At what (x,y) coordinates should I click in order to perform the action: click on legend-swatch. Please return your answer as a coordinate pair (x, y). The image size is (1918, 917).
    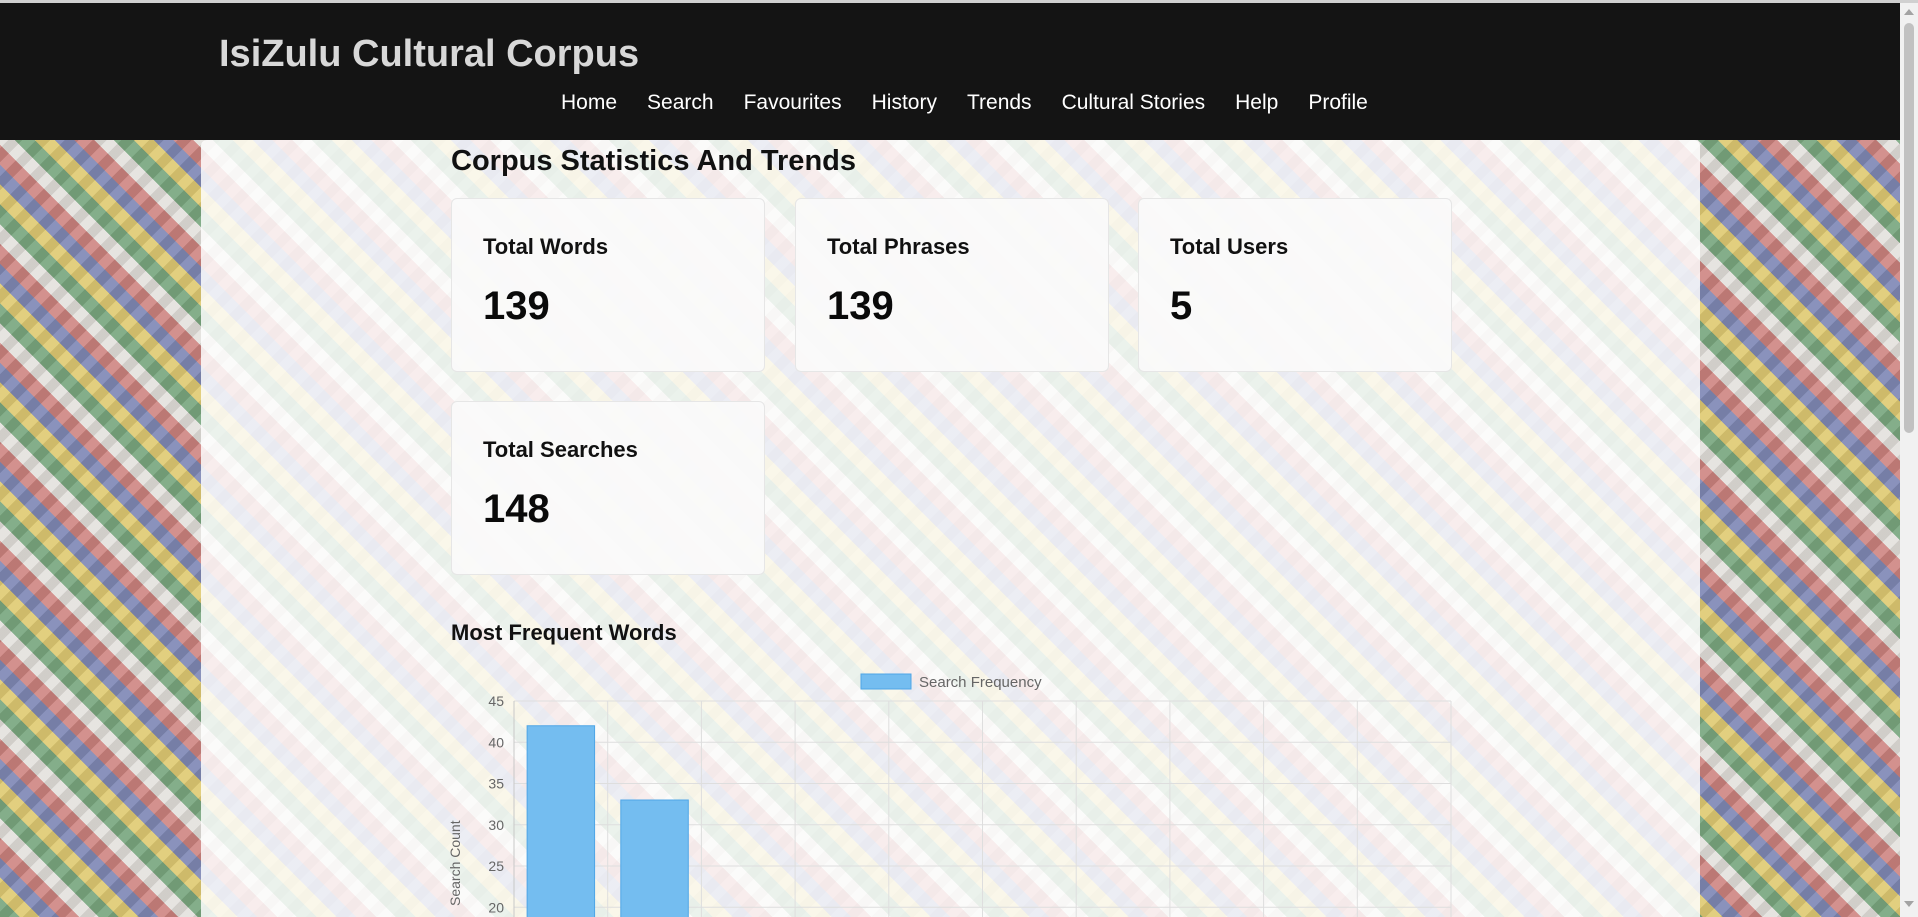
    Looking at the image, I should click on (886, 681).